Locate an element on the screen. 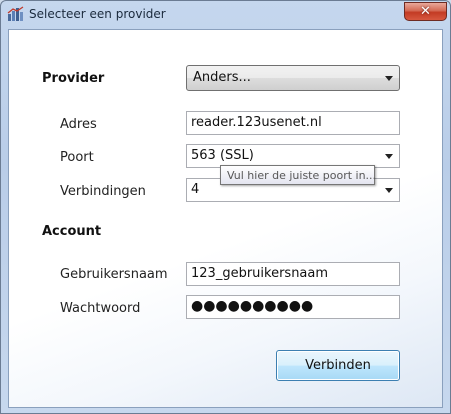  password-value: ●●●●●●●●●● is located at coordinates (252, 306).